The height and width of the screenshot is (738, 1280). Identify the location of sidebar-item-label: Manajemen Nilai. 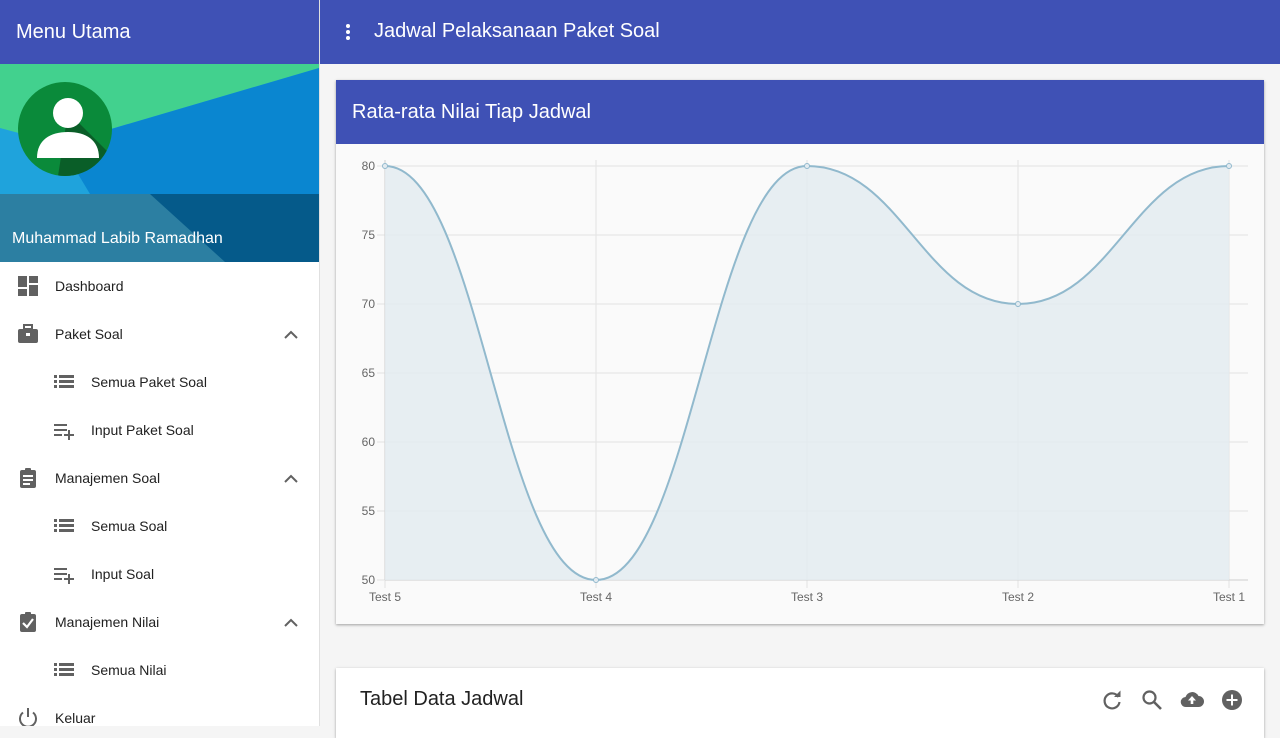
(107, 622).